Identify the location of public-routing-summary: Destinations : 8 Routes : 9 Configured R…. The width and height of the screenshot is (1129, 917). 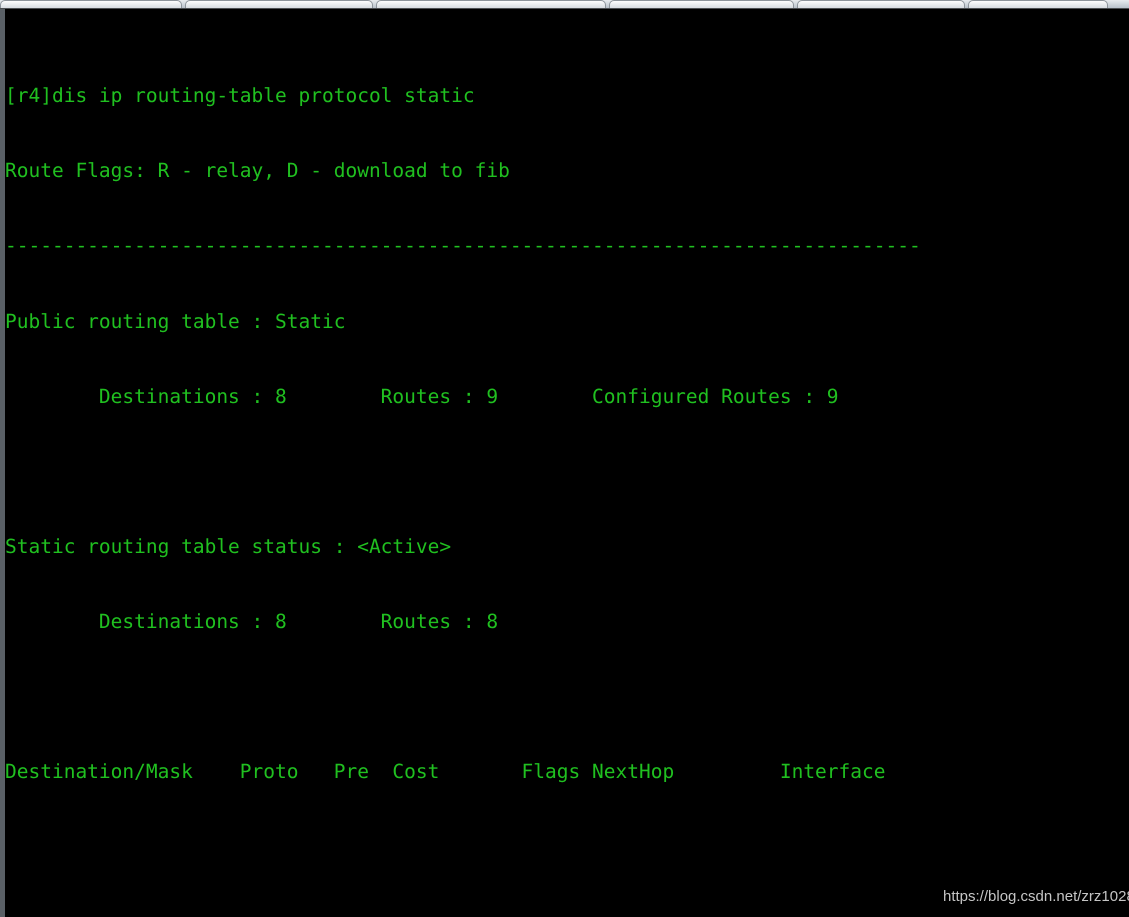
(422, 396).